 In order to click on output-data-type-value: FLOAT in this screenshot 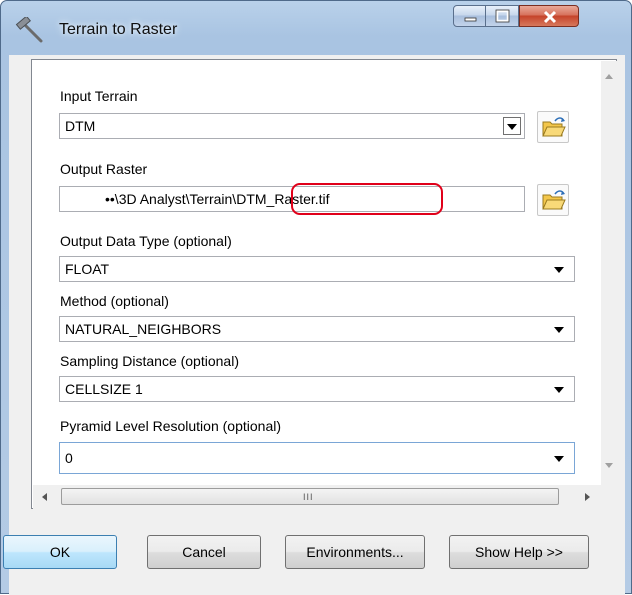, I will do `click(87, 269)`.